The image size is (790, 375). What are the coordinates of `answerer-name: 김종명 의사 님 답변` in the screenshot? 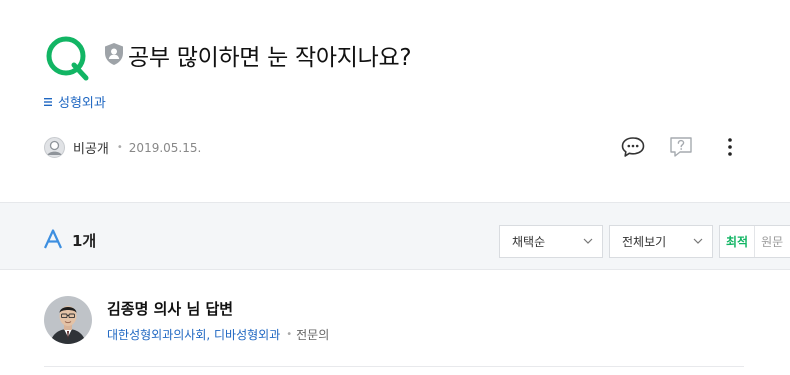 It's located at (170, 308).